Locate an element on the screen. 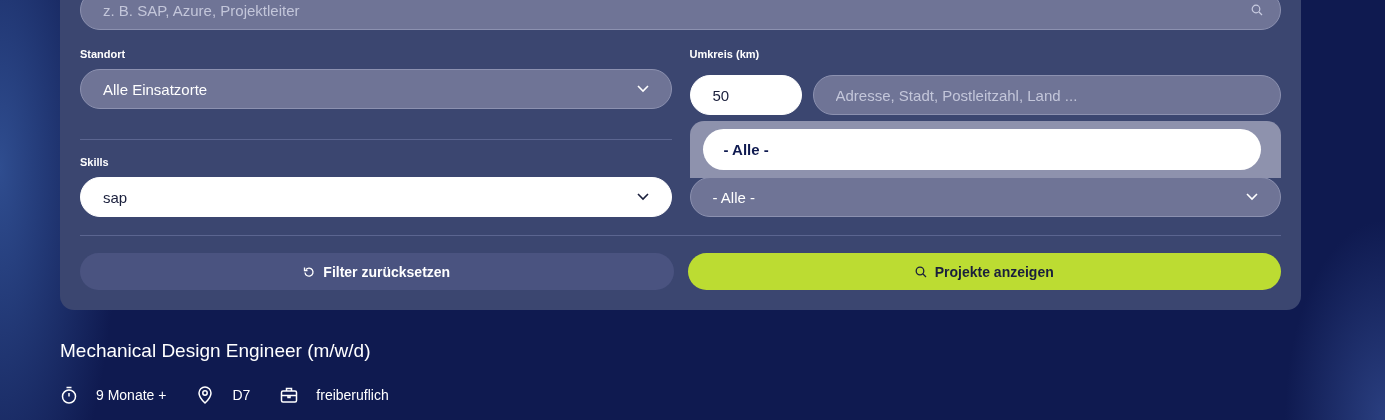  briefcase-icon is located at coordinates (289, 395).